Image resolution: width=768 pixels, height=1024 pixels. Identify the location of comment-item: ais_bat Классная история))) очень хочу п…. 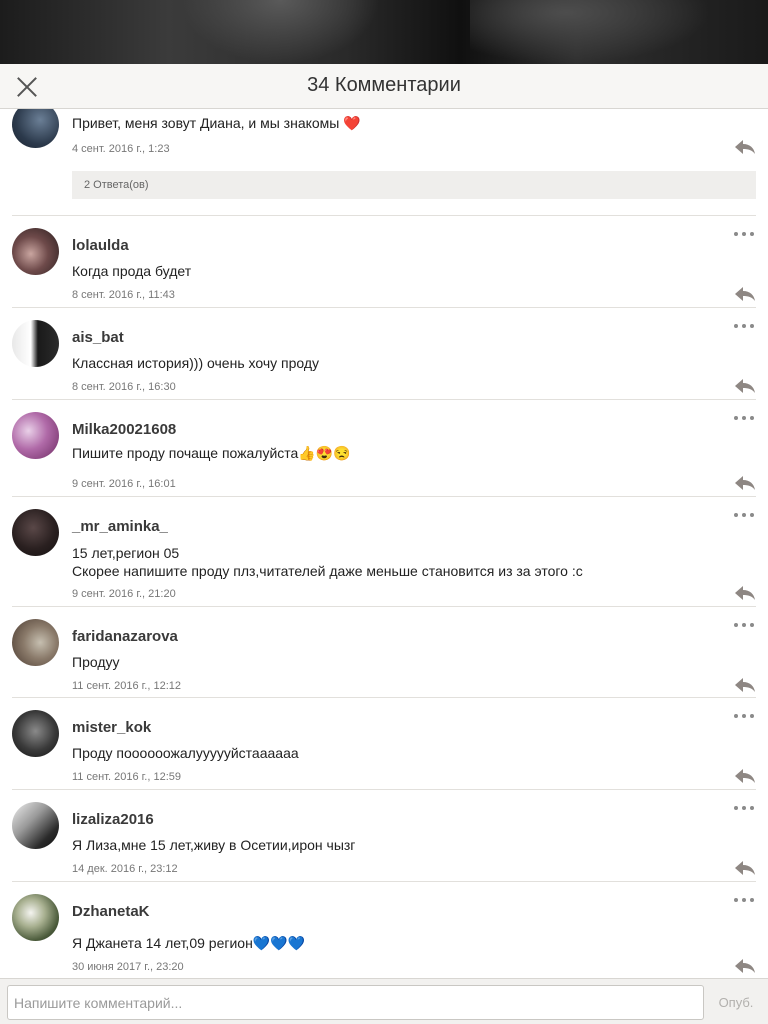
(384, 354).